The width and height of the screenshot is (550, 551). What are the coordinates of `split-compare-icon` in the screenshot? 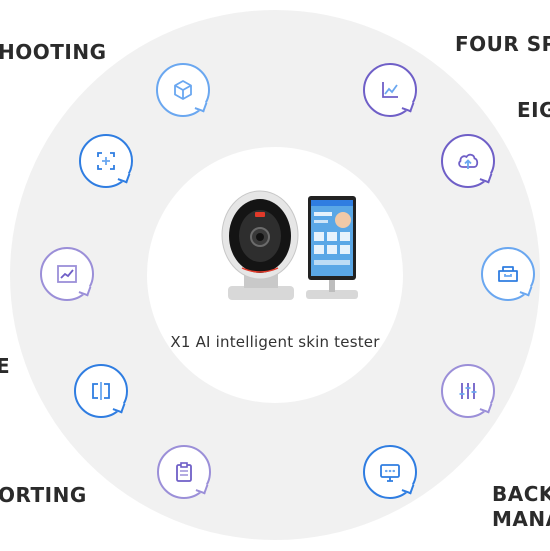 It's located at (101, 391).